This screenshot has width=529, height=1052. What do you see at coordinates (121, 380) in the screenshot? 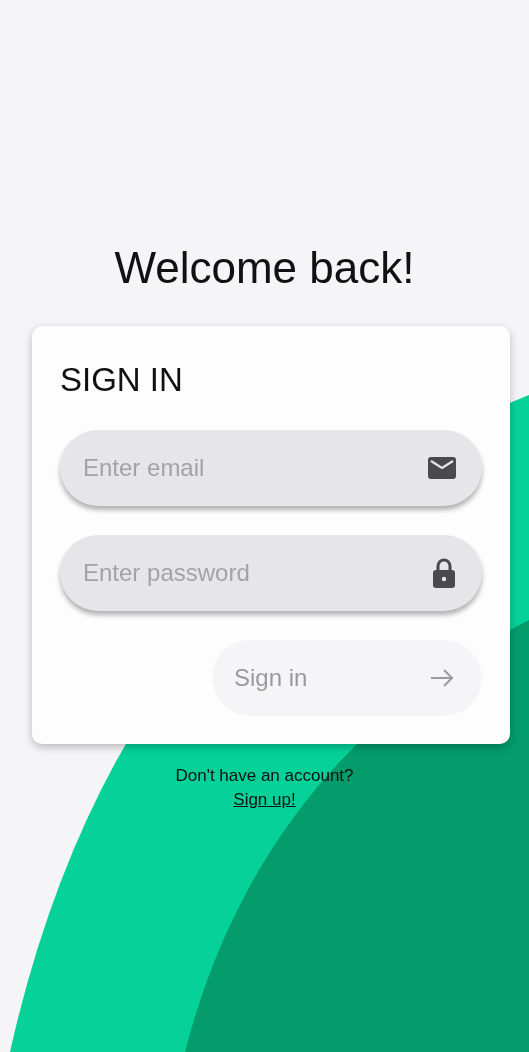
I see `card-heading: SIGN IN` at bounding box center [121, 380].